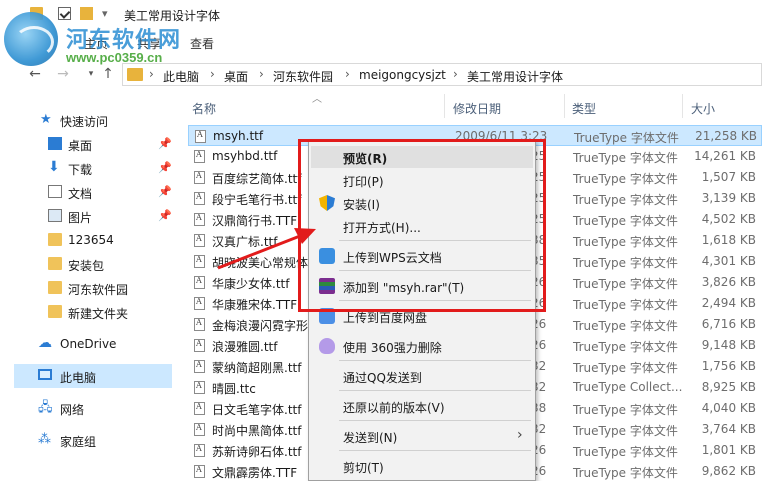 The image size is (762, 481). Describe the element at coordinates (245, 347) in the screenshot. I see `file-name: 浪漫雅圆.ttf` at that location.